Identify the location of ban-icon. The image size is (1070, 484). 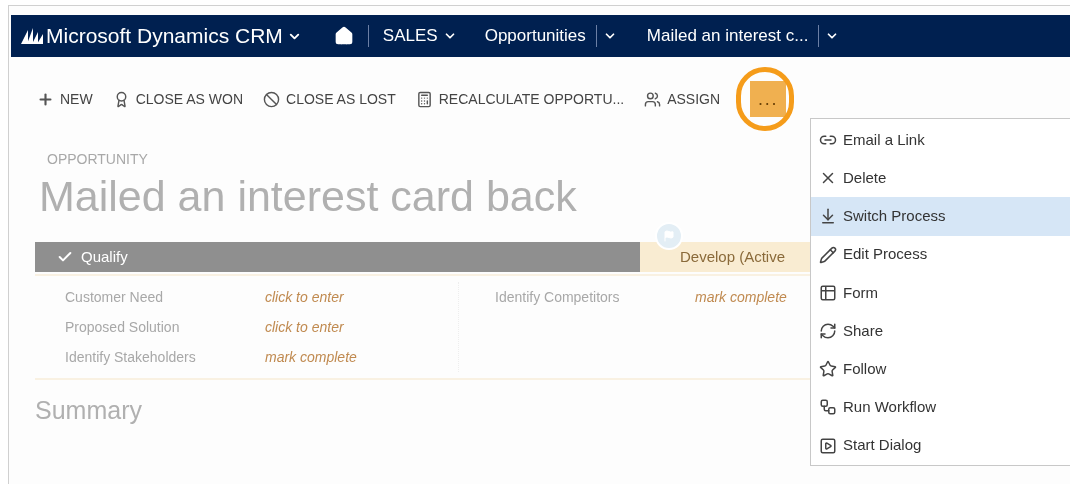
(272, 99).